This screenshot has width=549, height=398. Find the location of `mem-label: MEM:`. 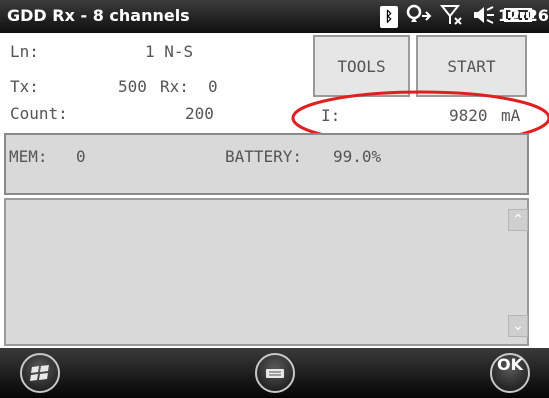

mem-label: MEM: is located at coordinates (28, 156).